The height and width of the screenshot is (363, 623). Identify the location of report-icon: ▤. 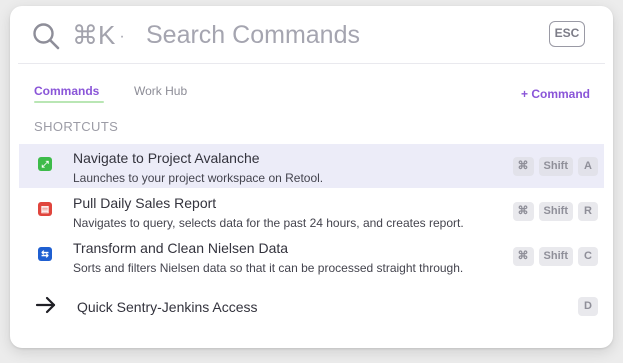
(45, 209).